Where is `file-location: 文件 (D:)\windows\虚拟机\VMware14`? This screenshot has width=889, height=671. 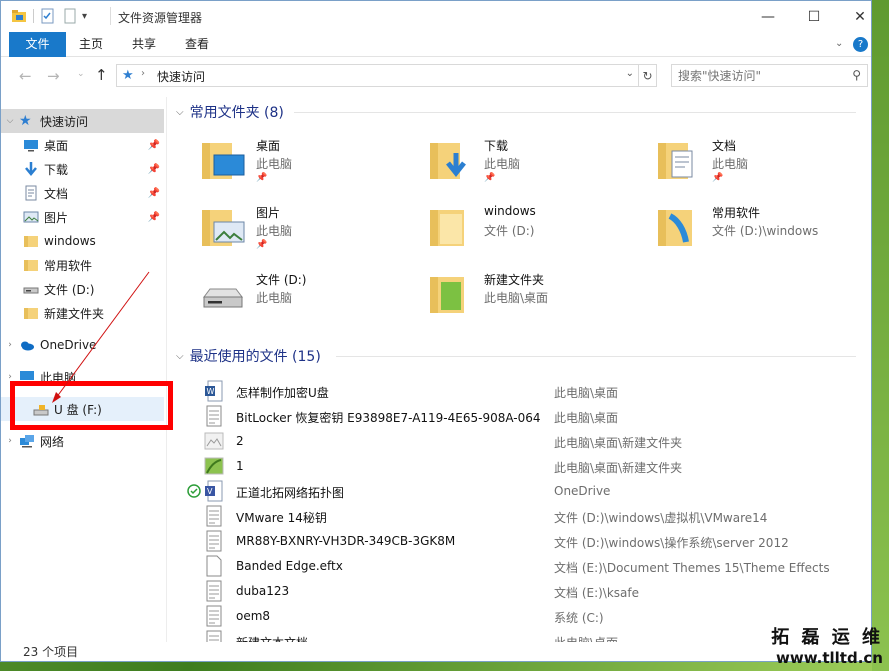 file-location: 文件 (D:)\windows\虚拟机\VMware14 is located at coordinates (661, 518).